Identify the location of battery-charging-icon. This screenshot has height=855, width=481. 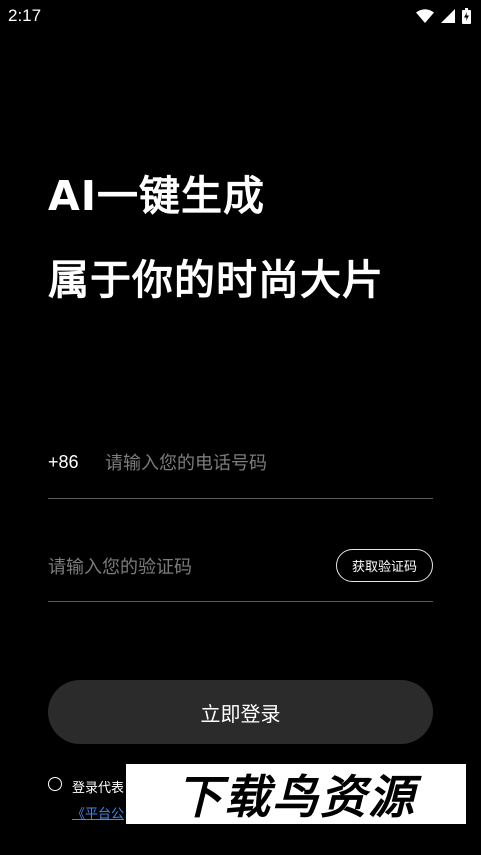
(466, 16).